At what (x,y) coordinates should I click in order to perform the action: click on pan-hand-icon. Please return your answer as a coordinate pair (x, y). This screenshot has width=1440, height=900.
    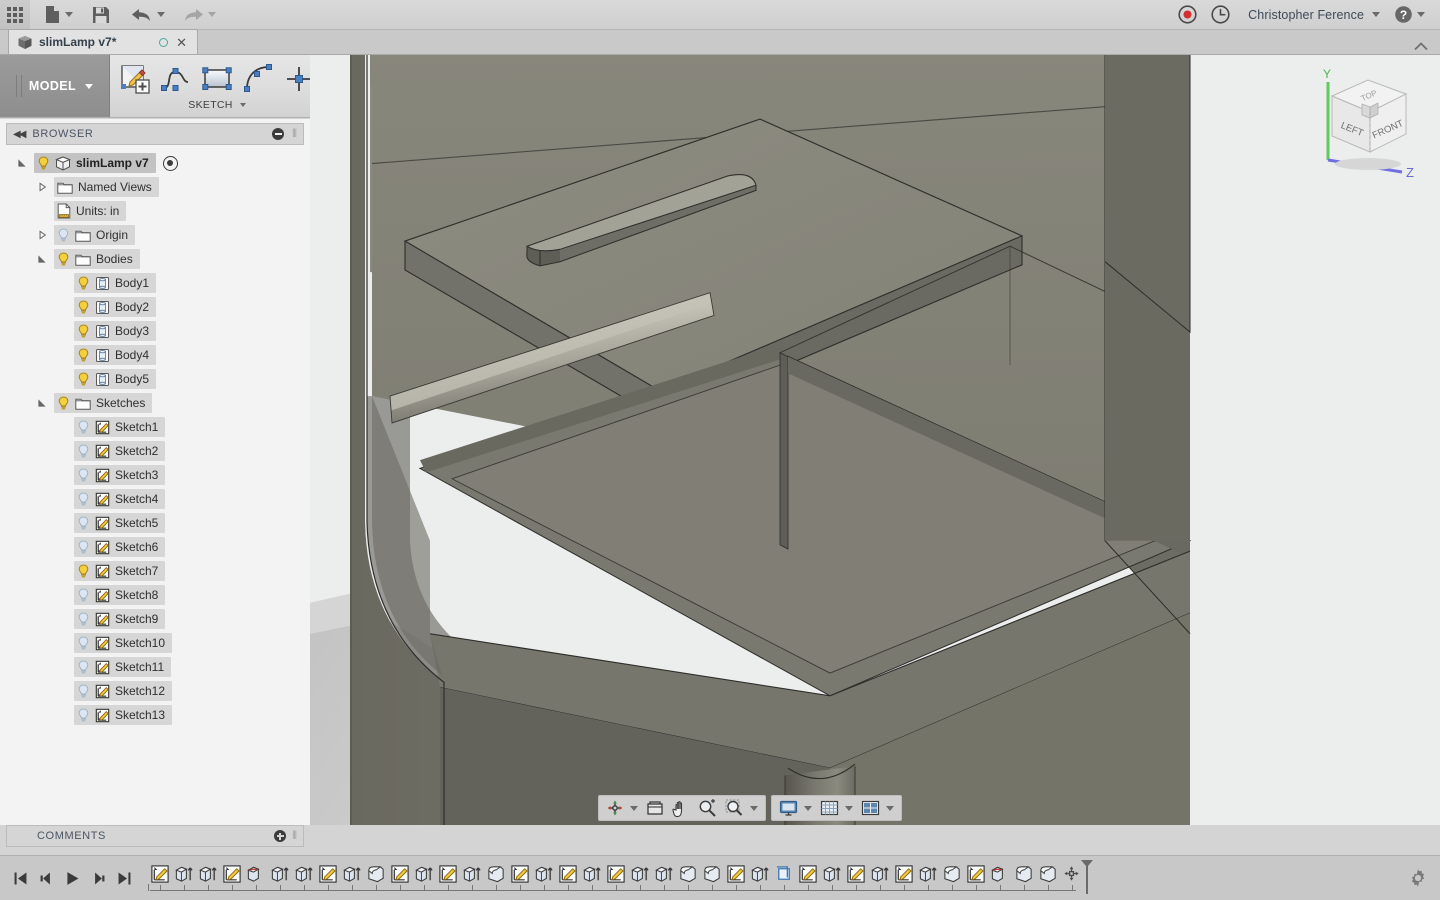
    Looking at the image, I should click on (681, 808).